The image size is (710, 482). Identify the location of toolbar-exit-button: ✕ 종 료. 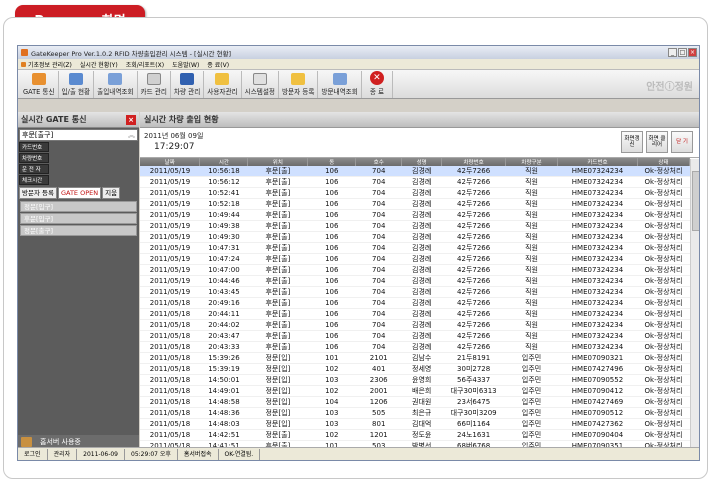
(378, 84).